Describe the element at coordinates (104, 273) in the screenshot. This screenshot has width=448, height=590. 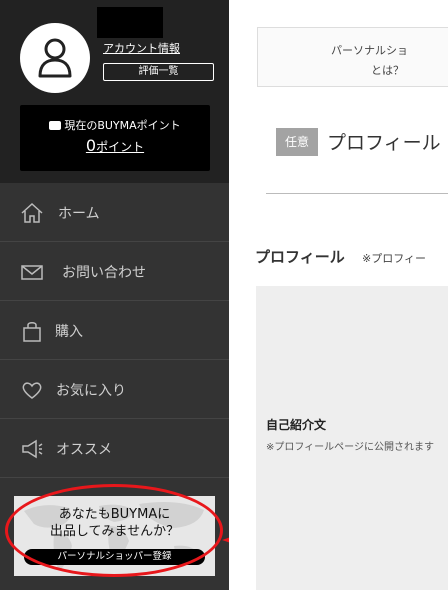
I see `nav-label-contact: お問い合わせ` at that location.